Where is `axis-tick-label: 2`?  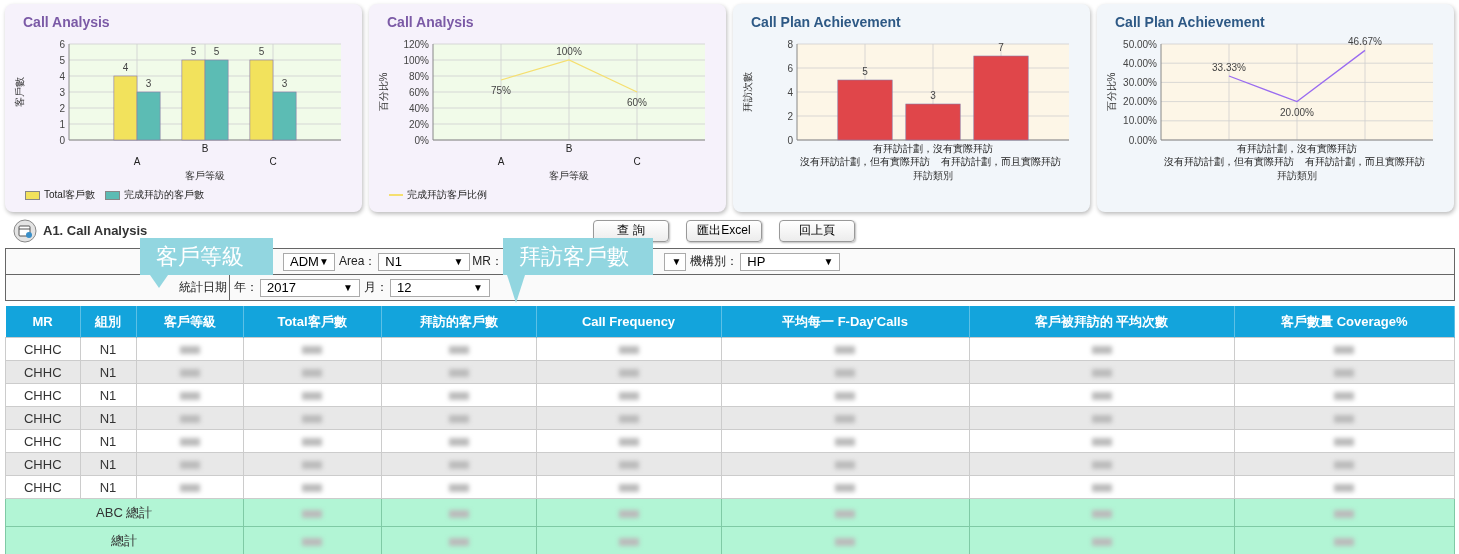 axis-tick-label: 2 is located at coordinates (62, 108).